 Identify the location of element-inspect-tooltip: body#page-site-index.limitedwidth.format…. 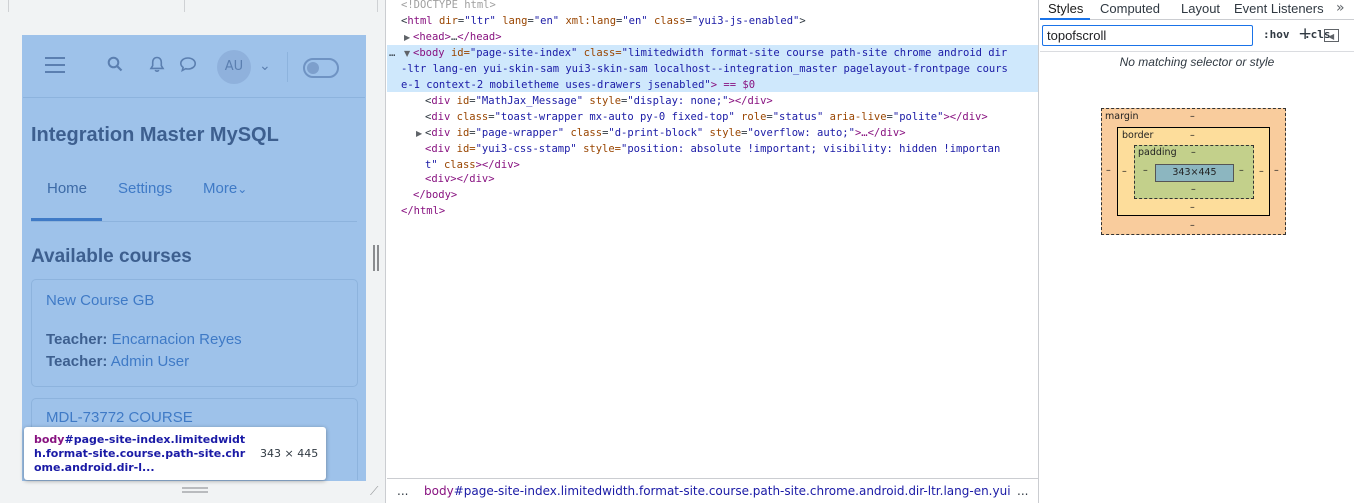
(175, 453).